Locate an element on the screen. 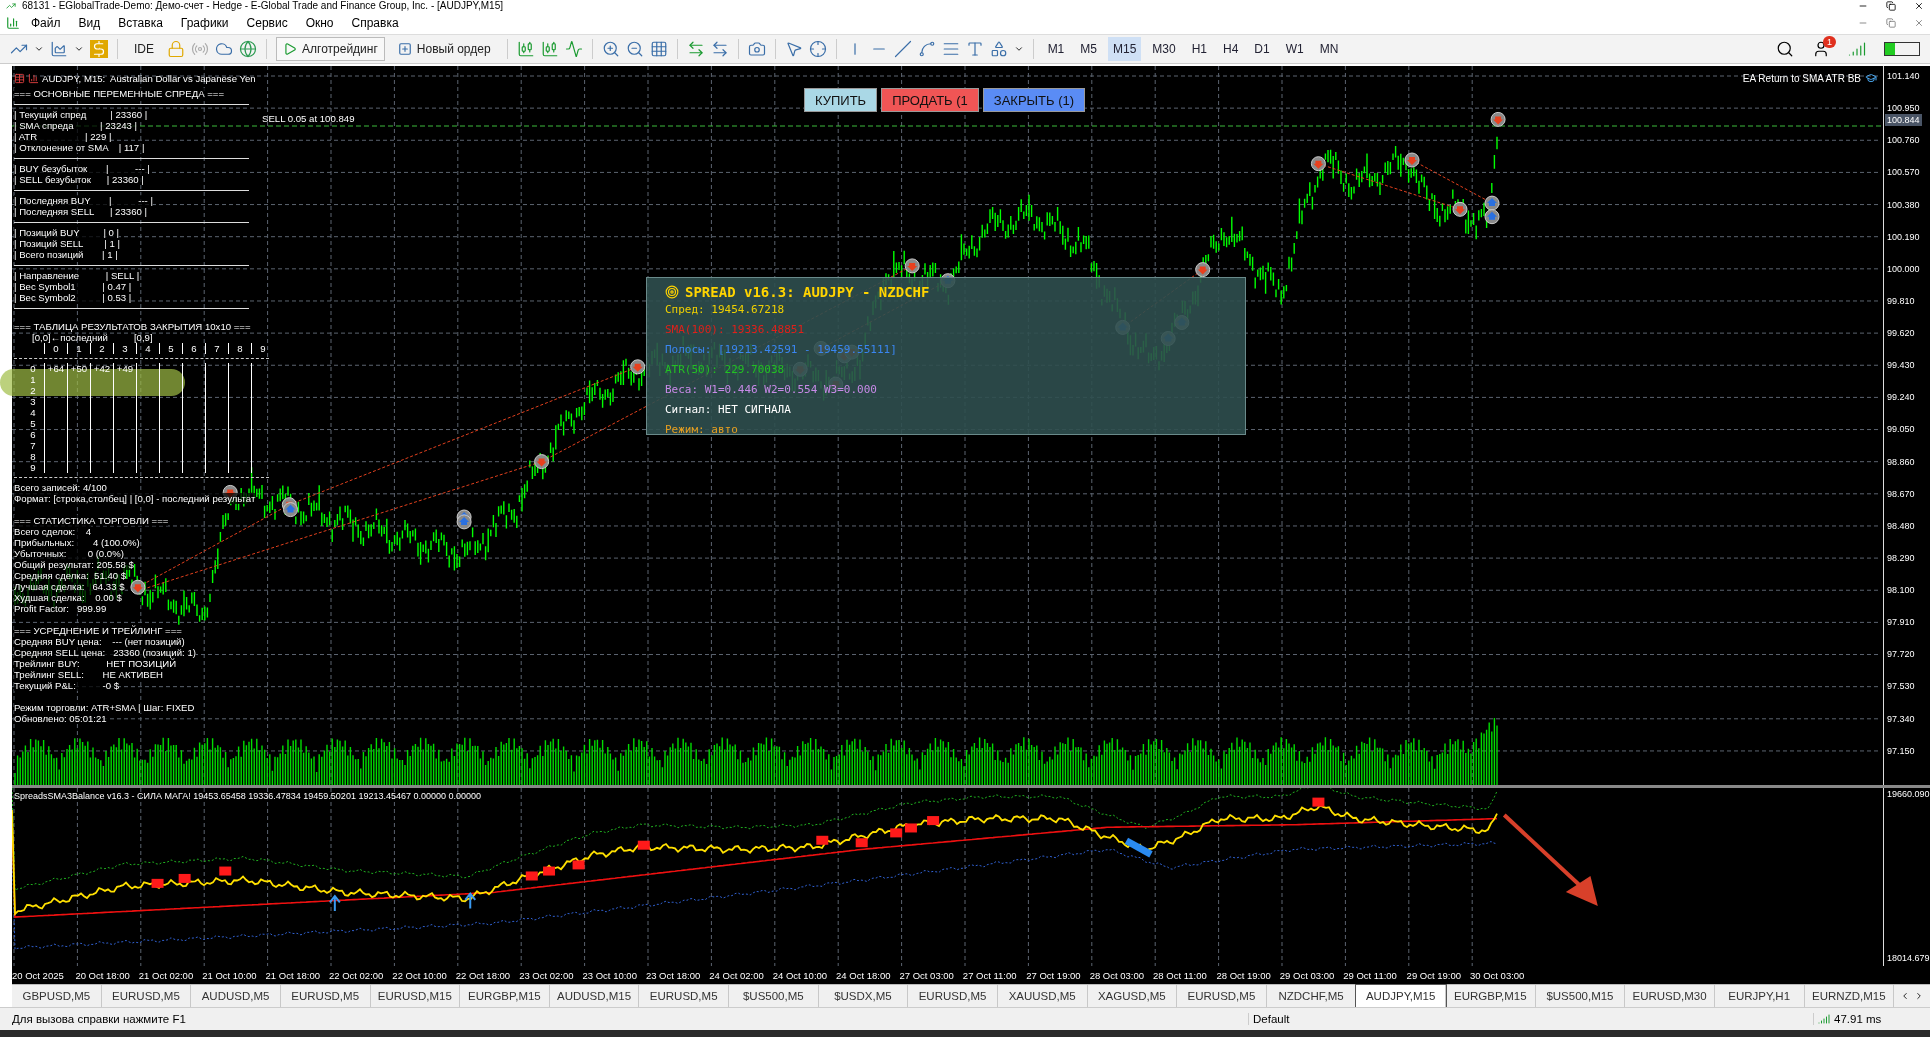  trade-button: КУПИТЬ is located at coordinates (841, 100).